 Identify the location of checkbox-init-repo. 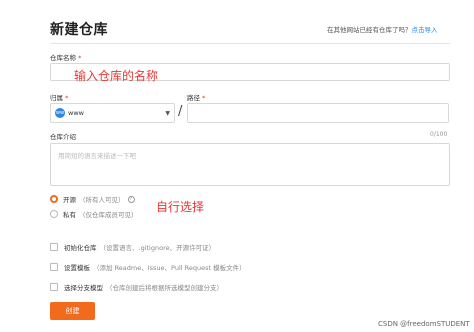
(54, 247).